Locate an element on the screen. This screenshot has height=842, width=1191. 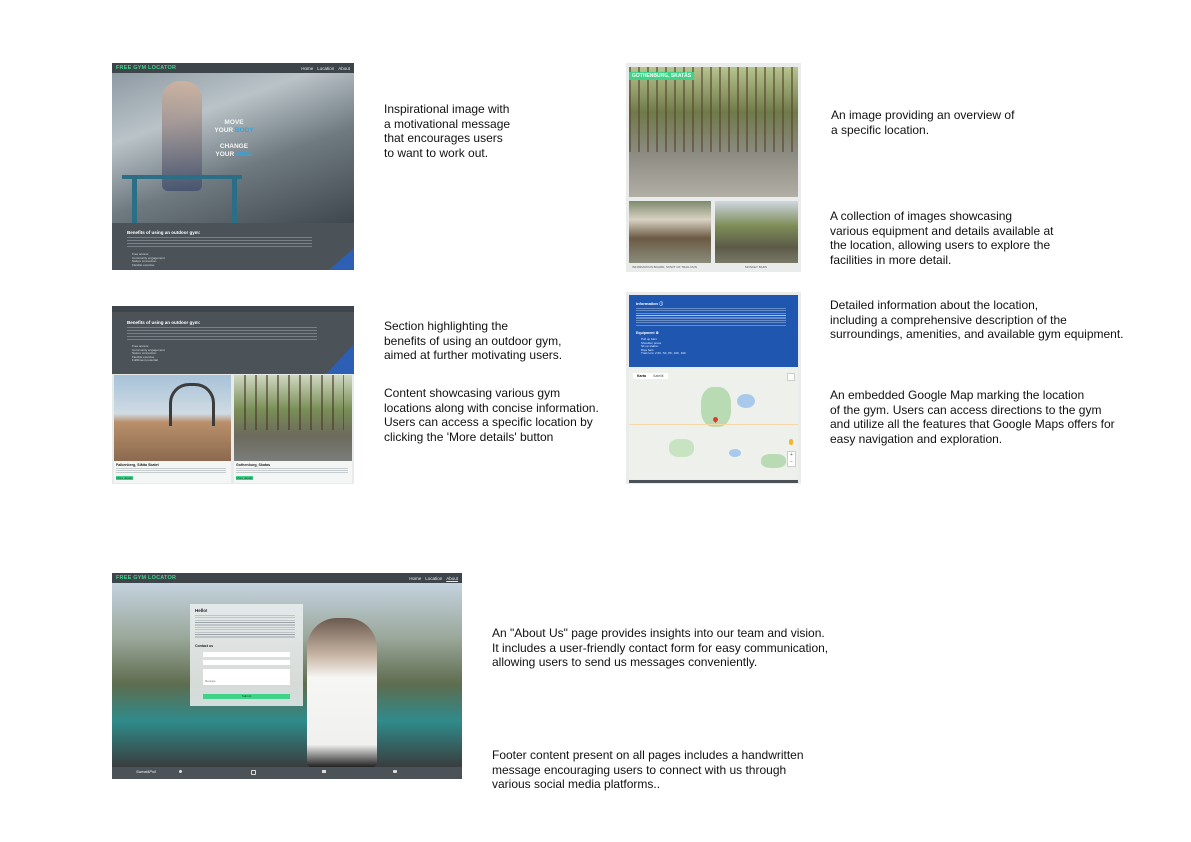
equipment-title-text: Equipment is located at coordinates (645, 333).